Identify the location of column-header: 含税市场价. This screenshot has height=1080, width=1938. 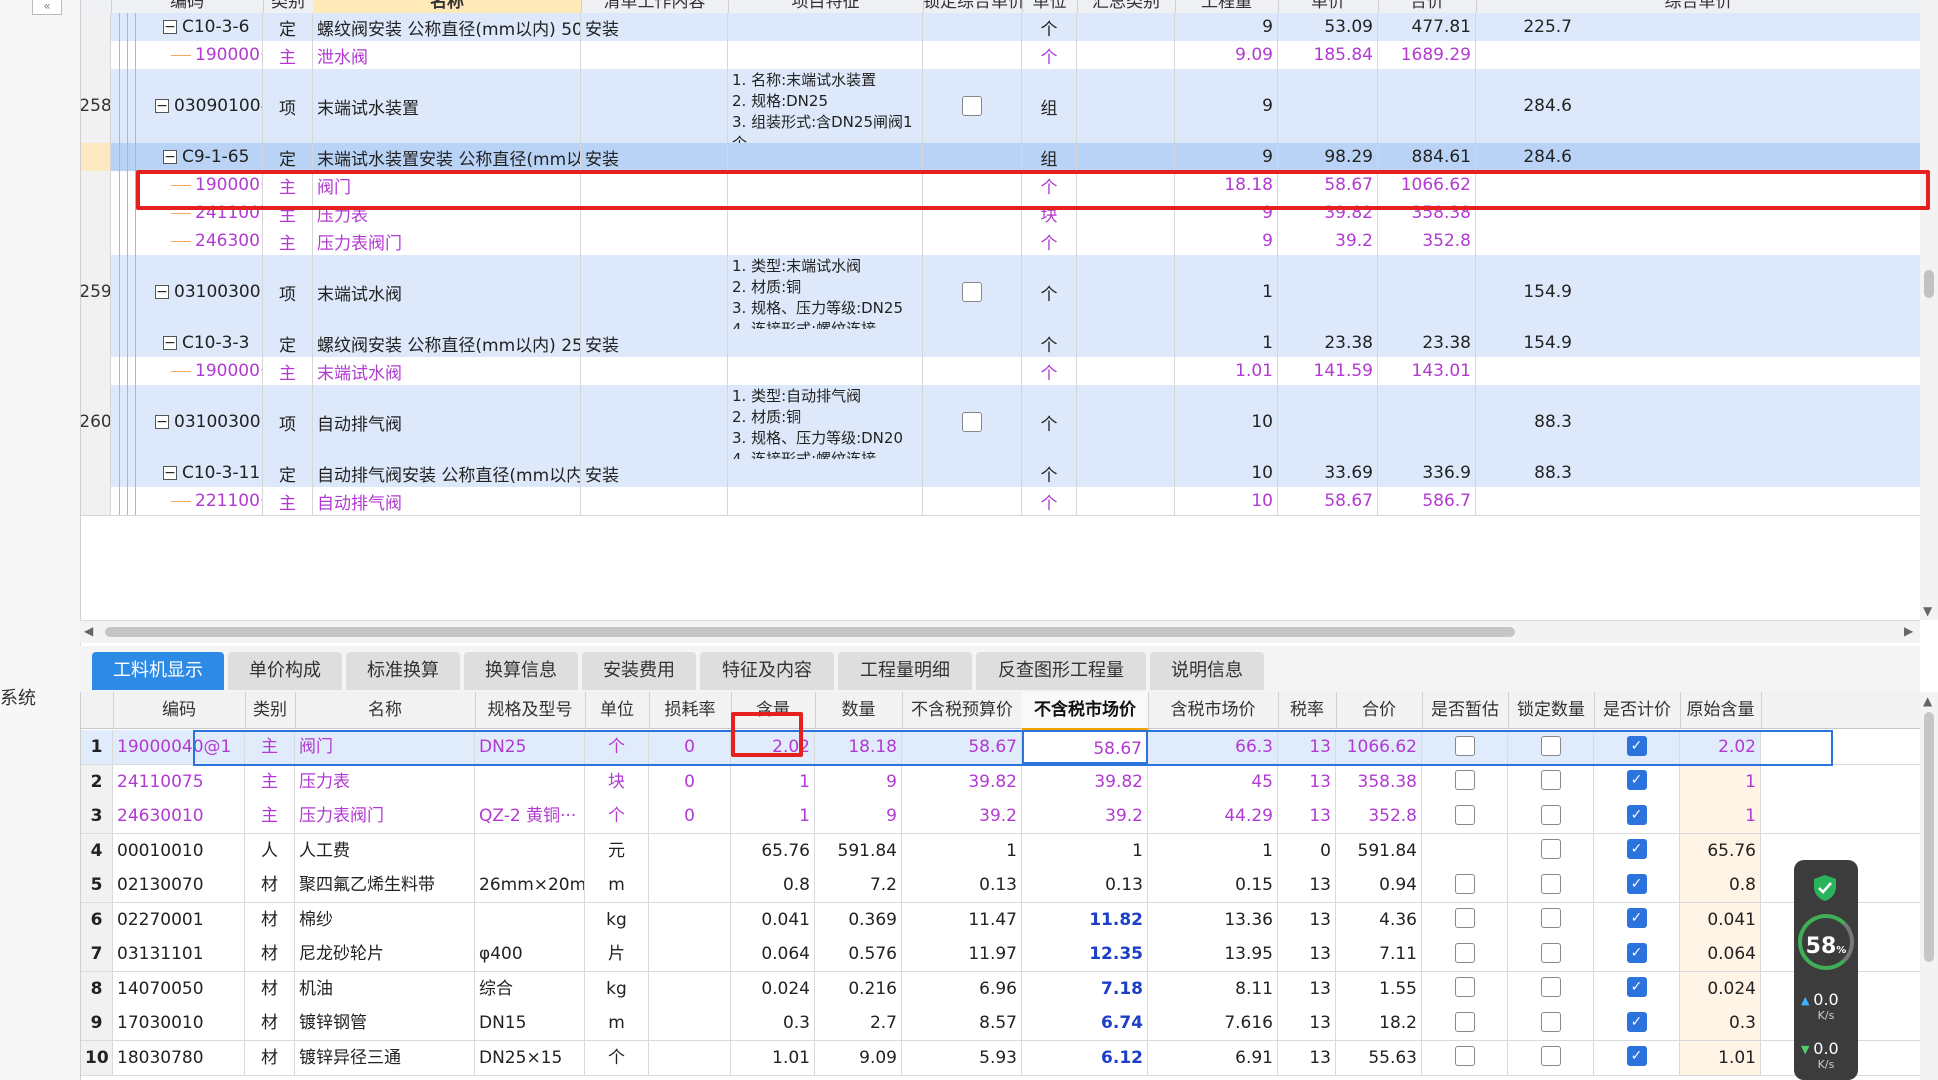
(1213, 710).